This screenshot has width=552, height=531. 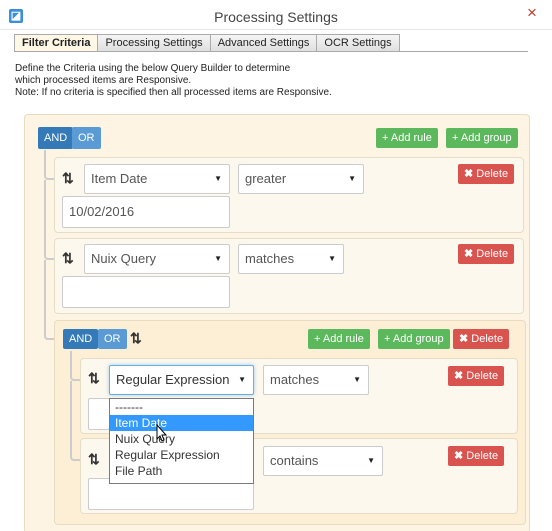 I want to click on tab-processing-settings: Processing Settings, so click(x=154, y=43).